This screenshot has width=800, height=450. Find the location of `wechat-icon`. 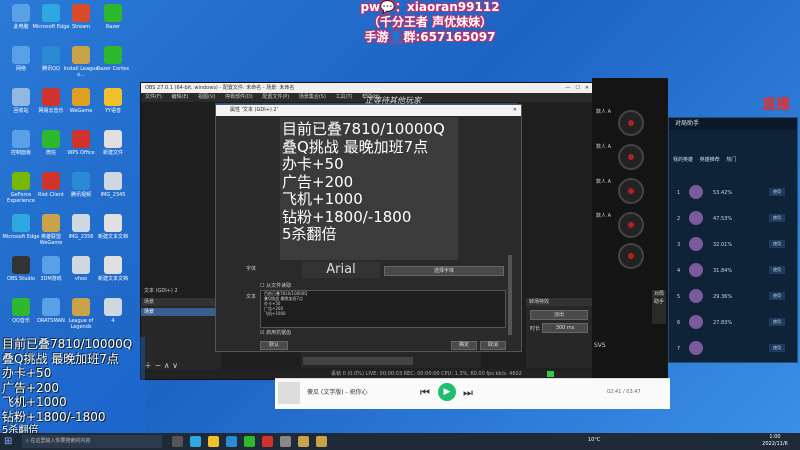

wechat-icon is located at coordinates (249, 441).